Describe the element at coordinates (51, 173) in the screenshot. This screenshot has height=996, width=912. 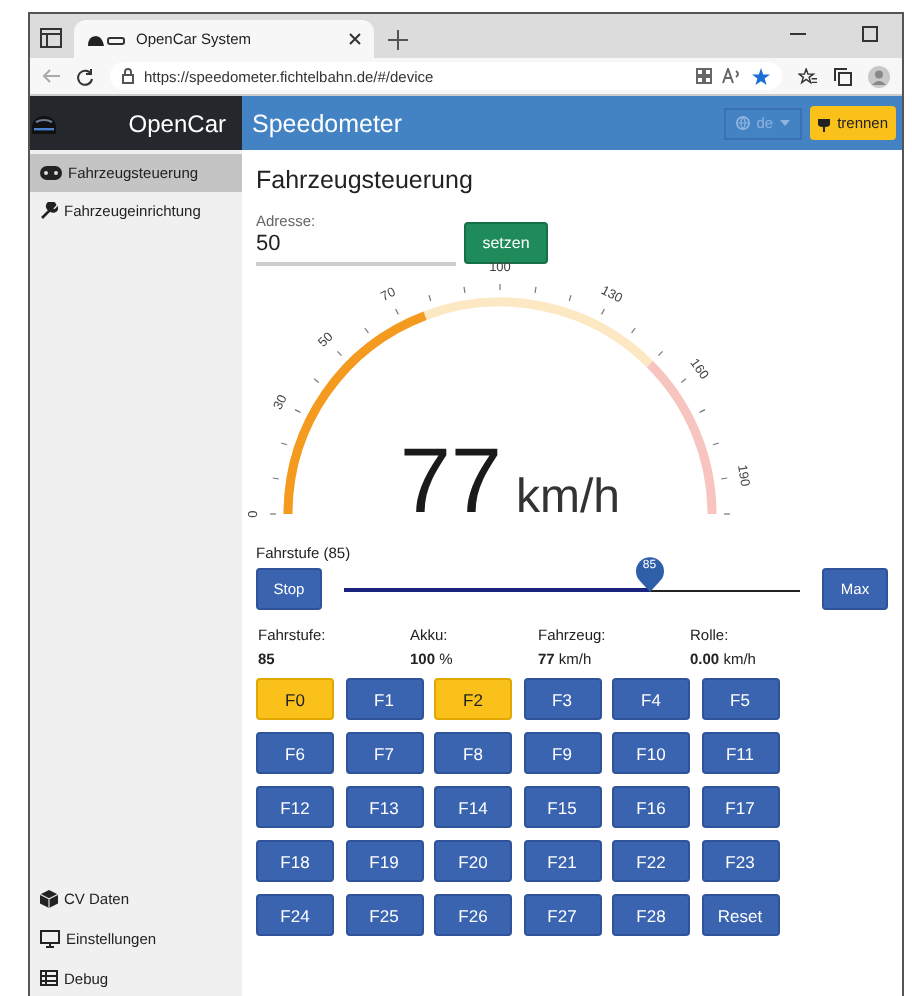
I see `gamepad-icon` at that location.